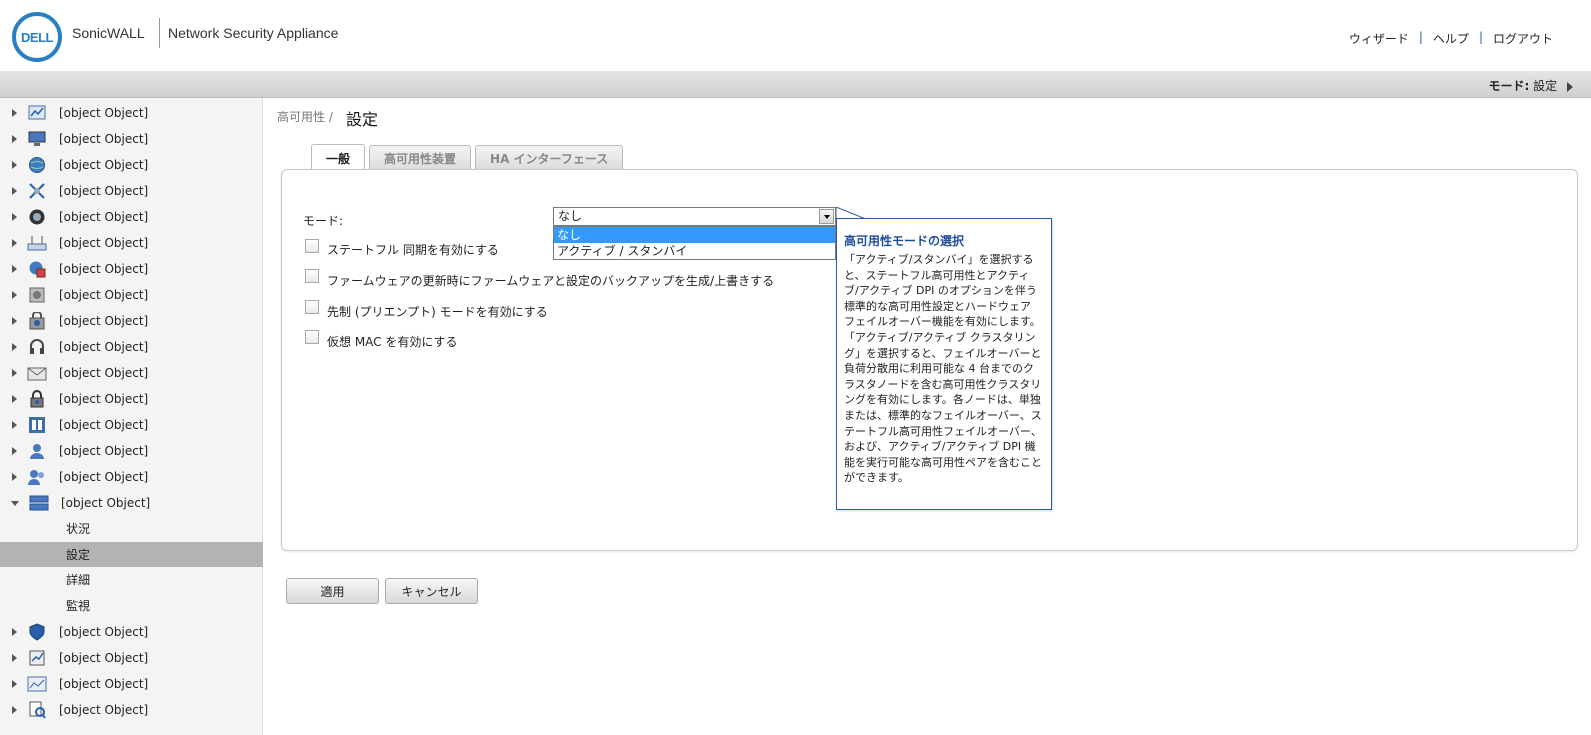 The height and width of the screenshot is (735, 1591). I want to click on sidebar-subitem-label: 状況, so click(78, 529).